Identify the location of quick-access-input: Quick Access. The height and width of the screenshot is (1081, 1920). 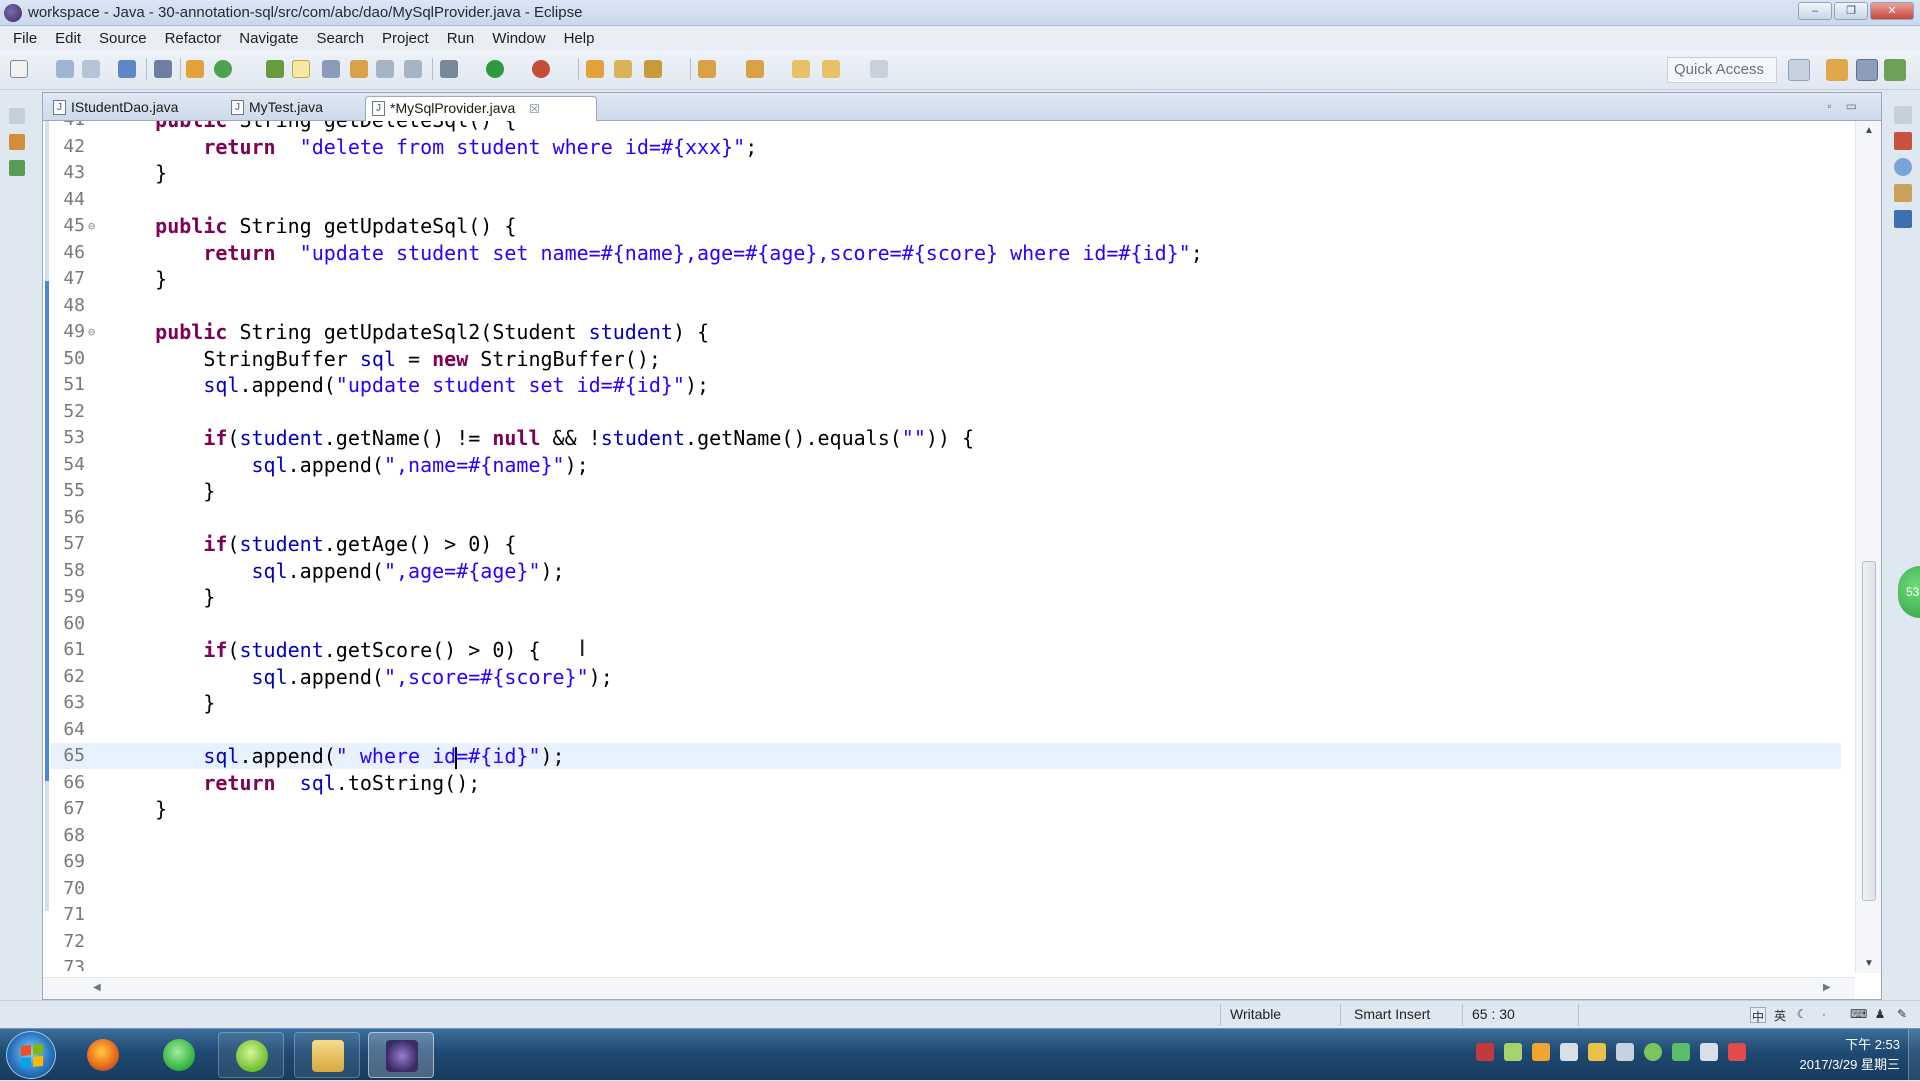
(1722, 70).